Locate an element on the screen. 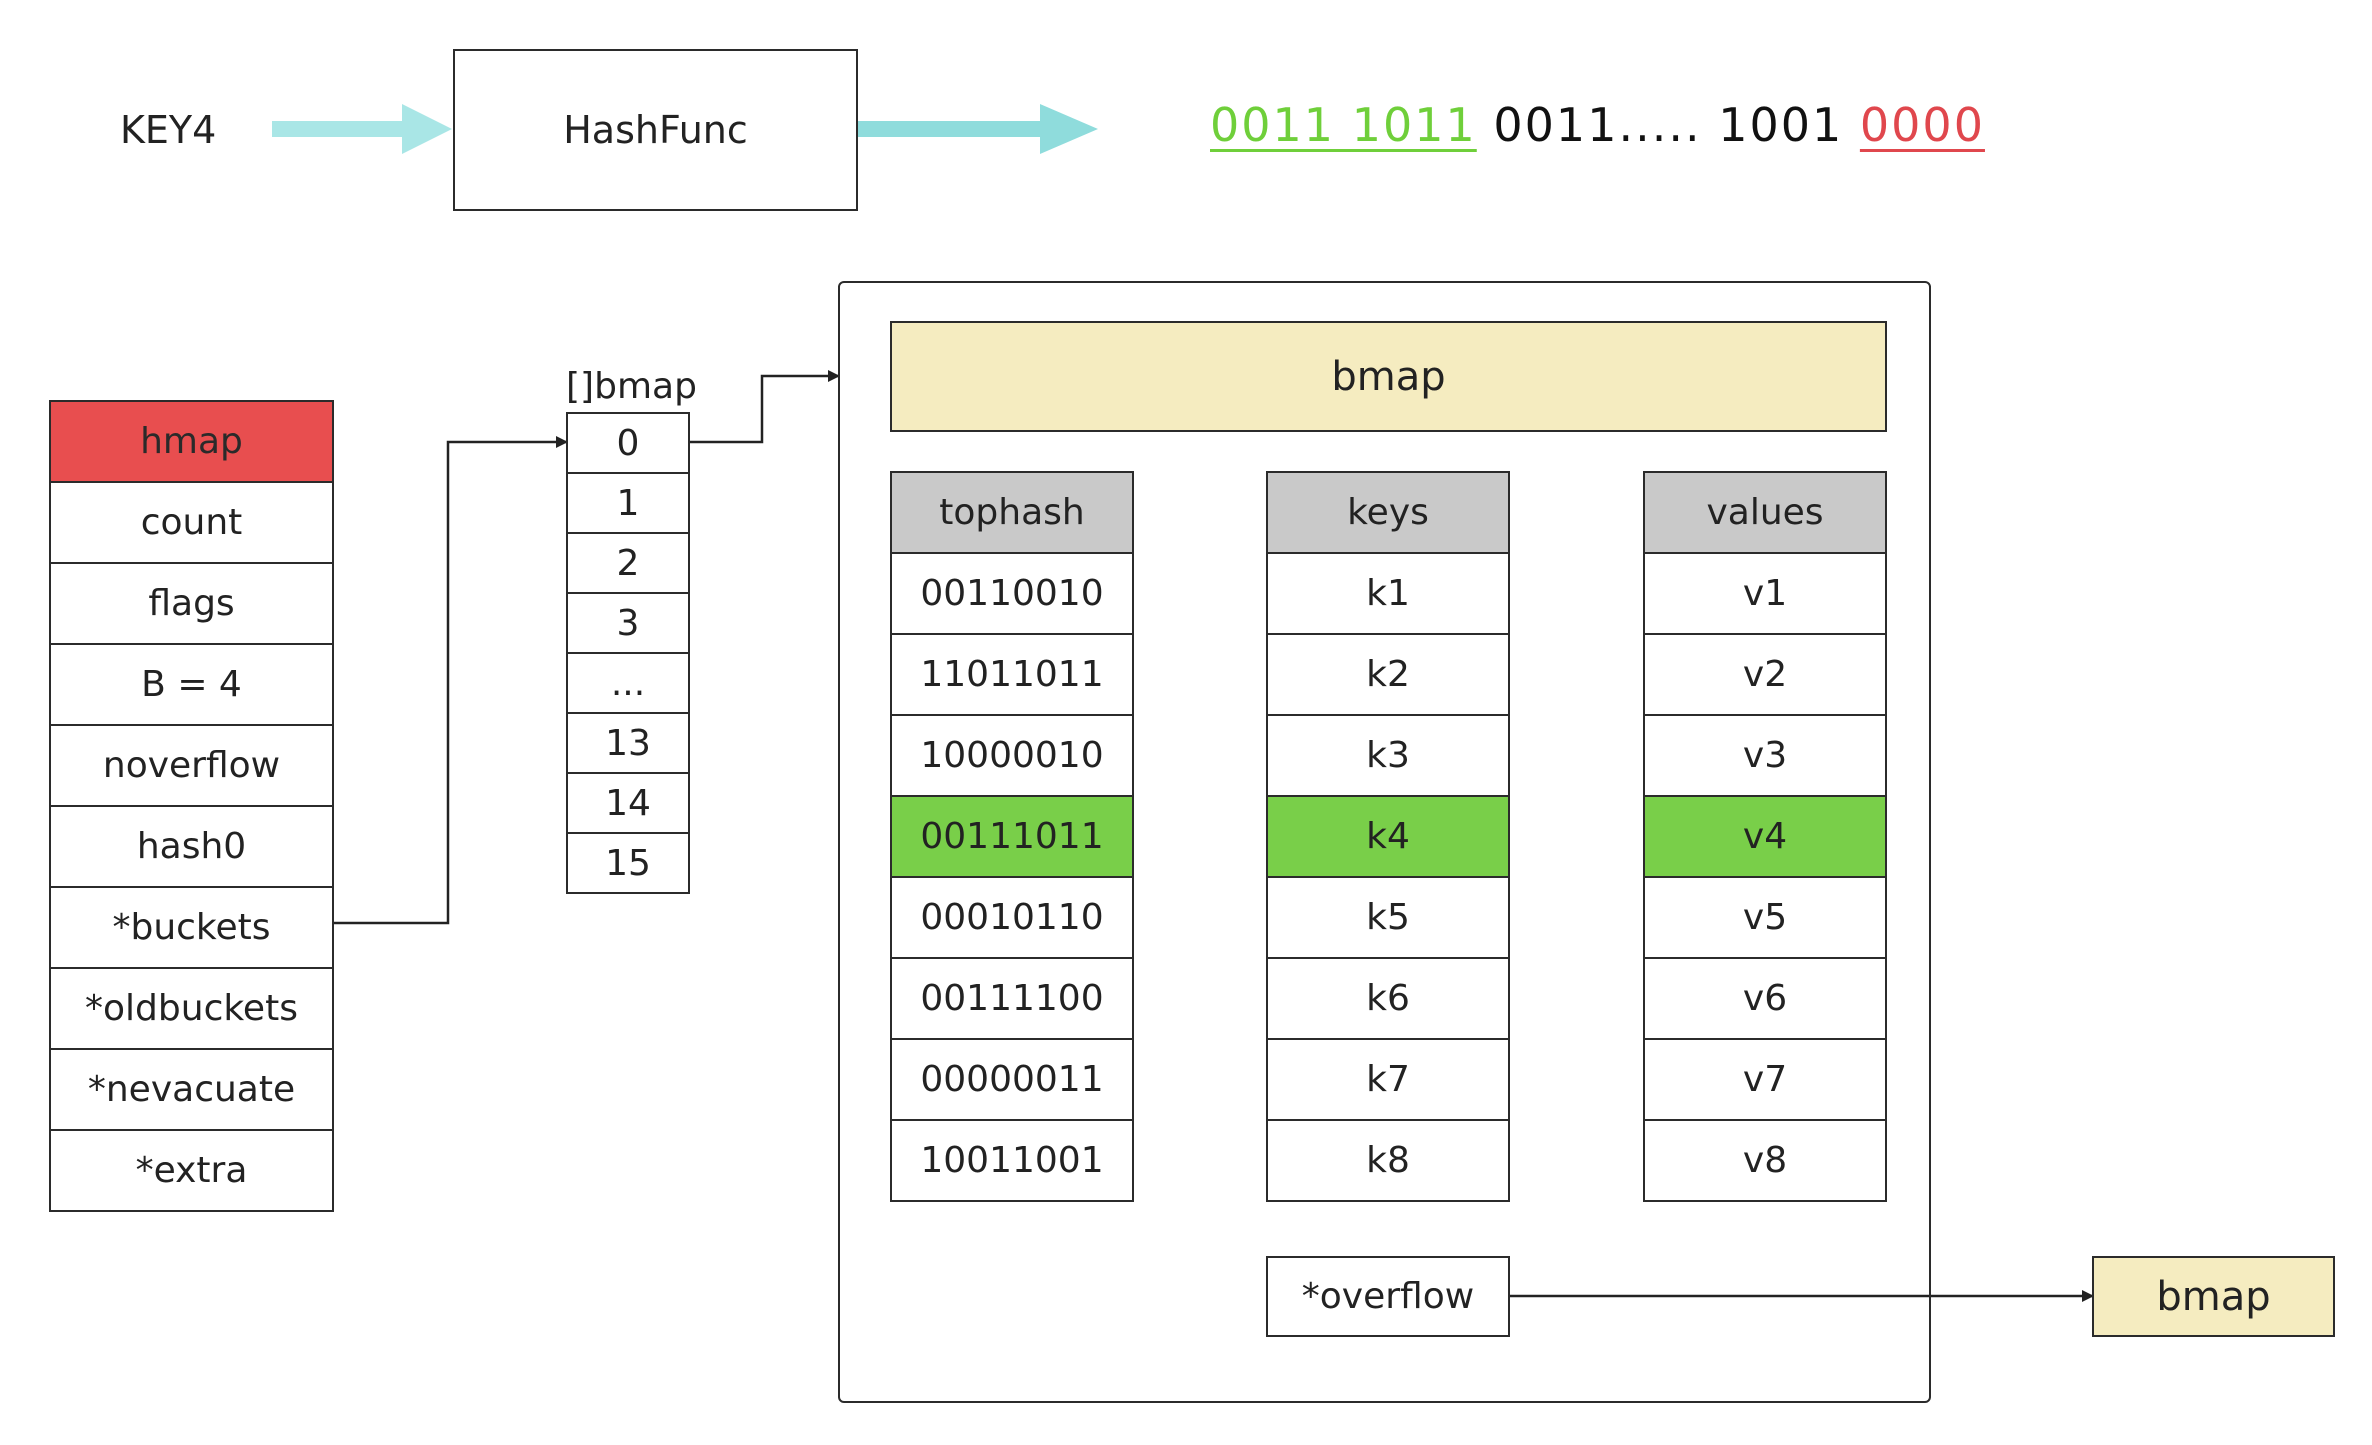 The height and width of the screenshot is (1445, 2372). value-cell-4: v4 is located at coordinates (1765, 836).